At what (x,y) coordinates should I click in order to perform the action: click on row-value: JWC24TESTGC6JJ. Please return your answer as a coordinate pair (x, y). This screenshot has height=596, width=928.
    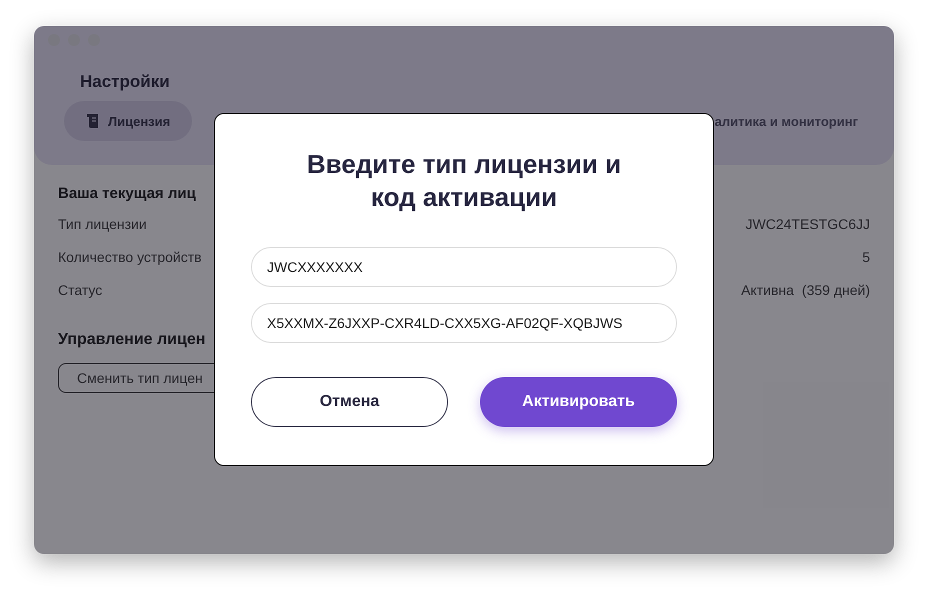
    Looking at the image, I should click on (808, 224).